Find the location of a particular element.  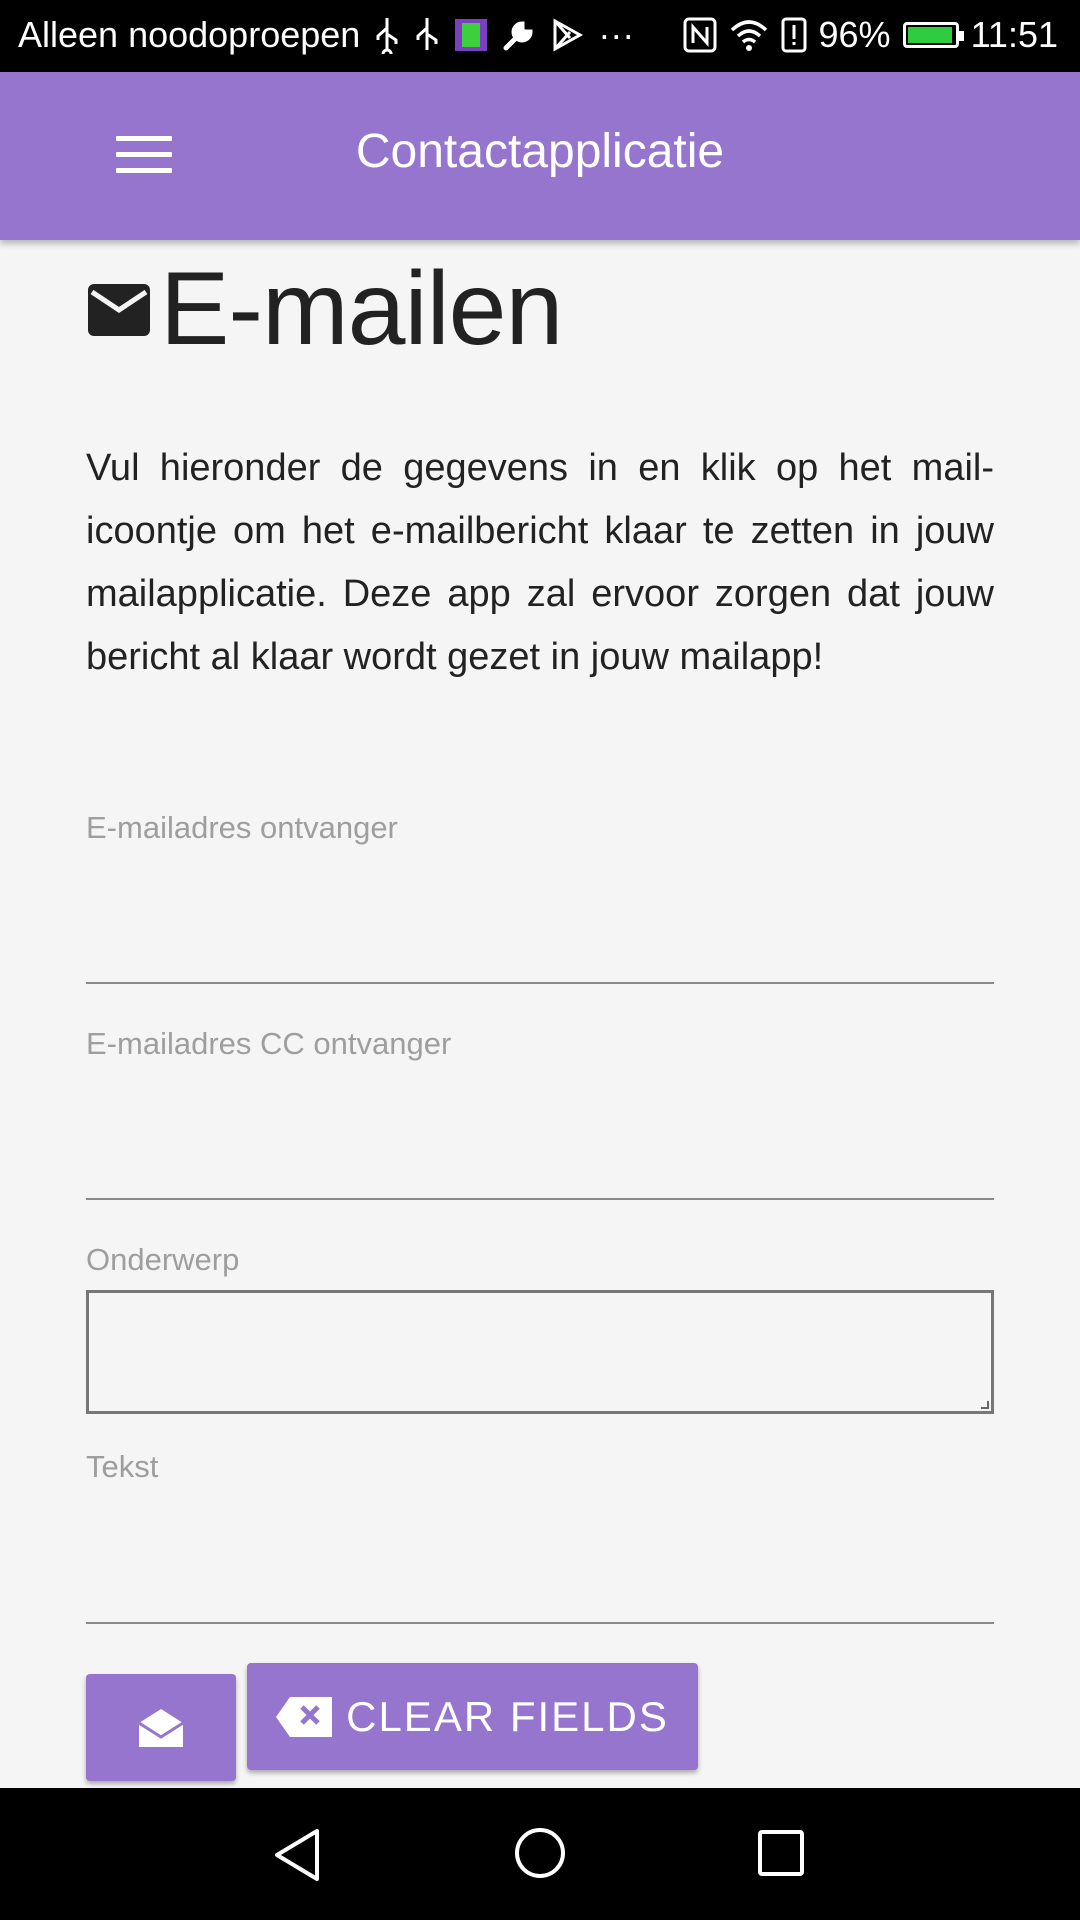

text-underline is located at coordinates (540, 1623).